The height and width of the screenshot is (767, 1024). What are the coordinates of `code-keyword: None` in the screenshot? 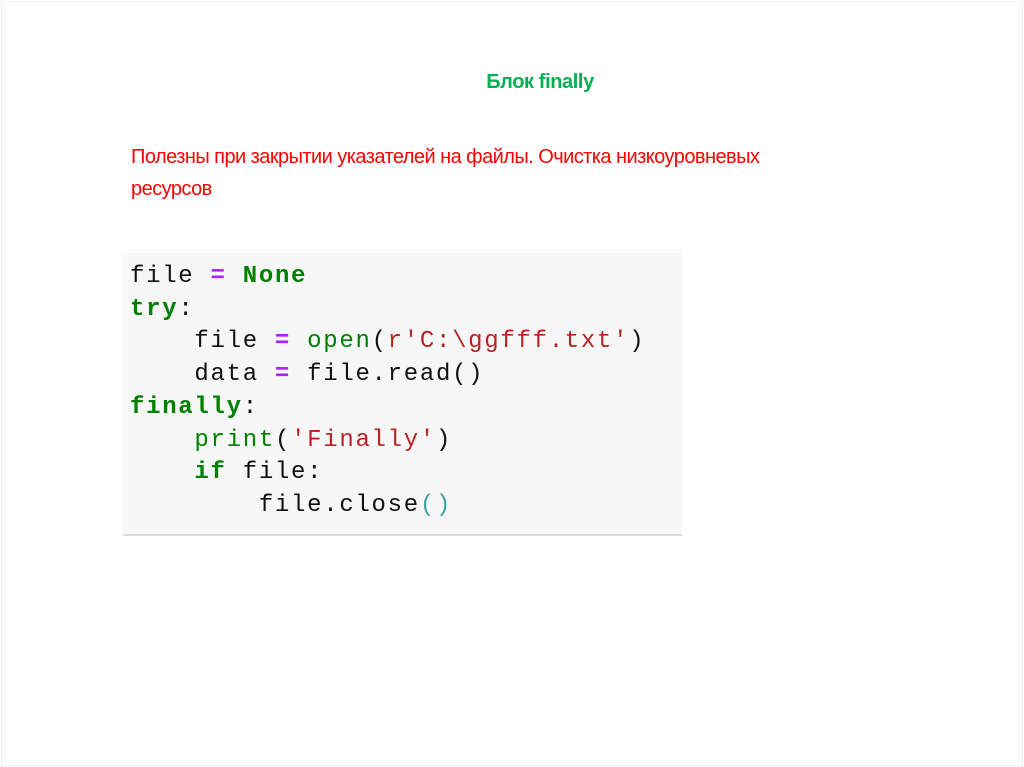 It's located at (275, 276).